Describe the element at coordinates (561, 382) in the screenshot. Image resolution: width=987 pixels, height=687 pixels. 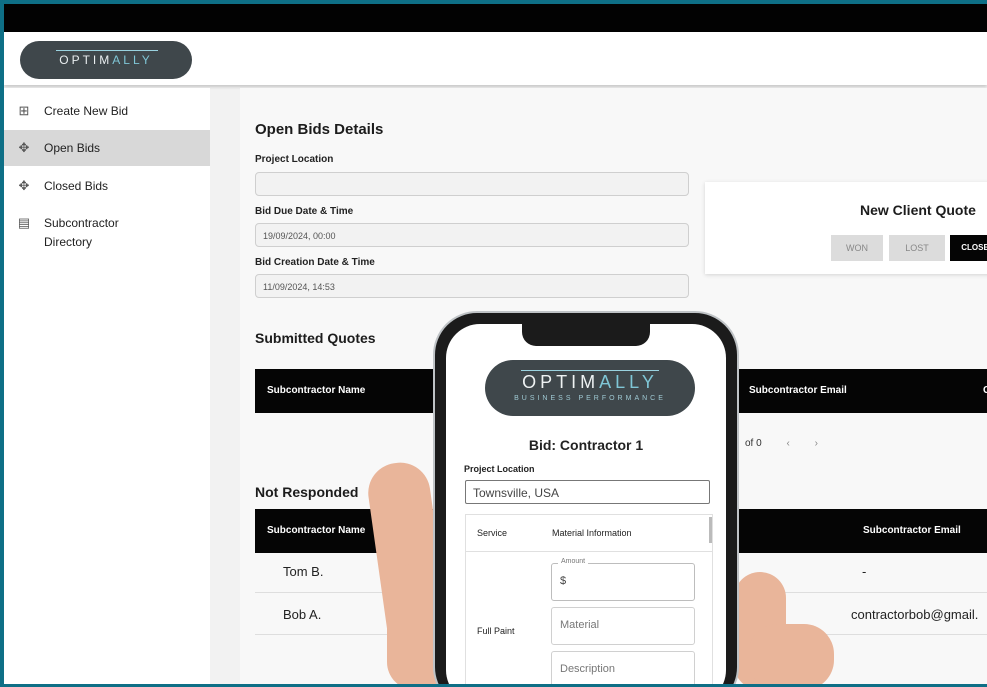
I see `phone-logo-main: OPTIM` at that location.